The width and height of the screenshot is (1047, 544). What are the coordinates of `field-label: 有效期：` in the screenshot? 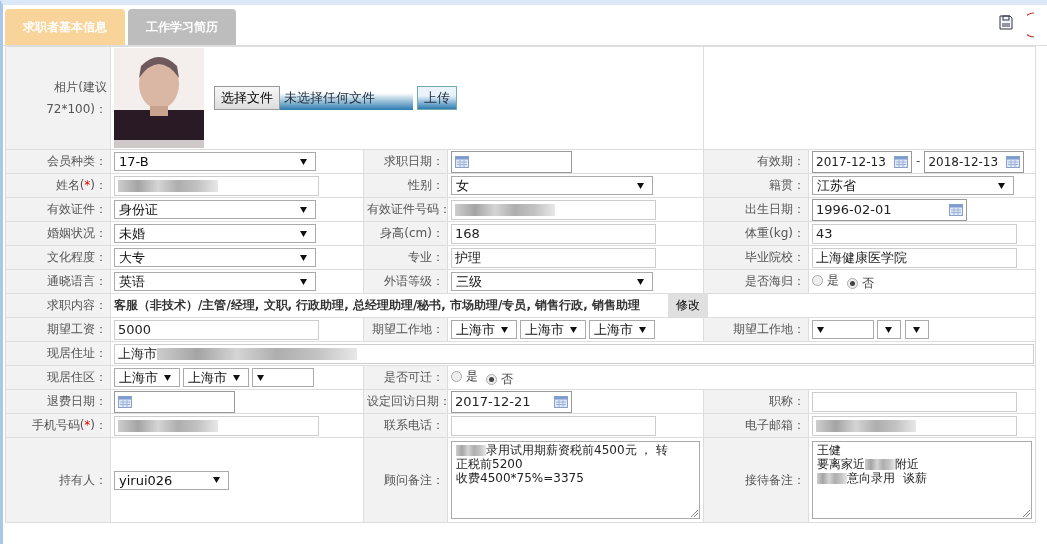 It's located at (781, 161).